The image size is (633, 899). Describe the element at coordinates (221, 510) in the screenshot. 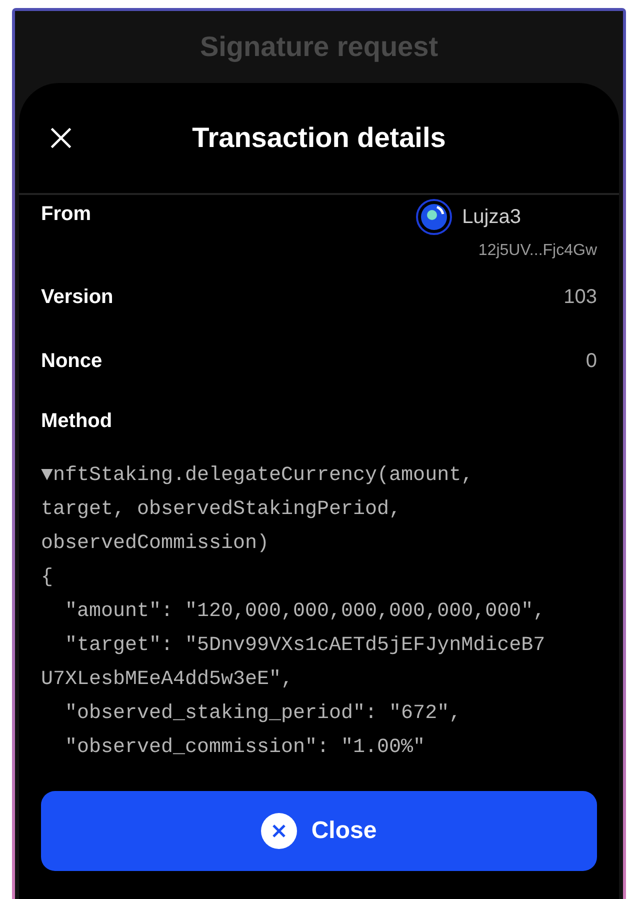

I see `code-line: target, observedStakingPeriod,` at that location.